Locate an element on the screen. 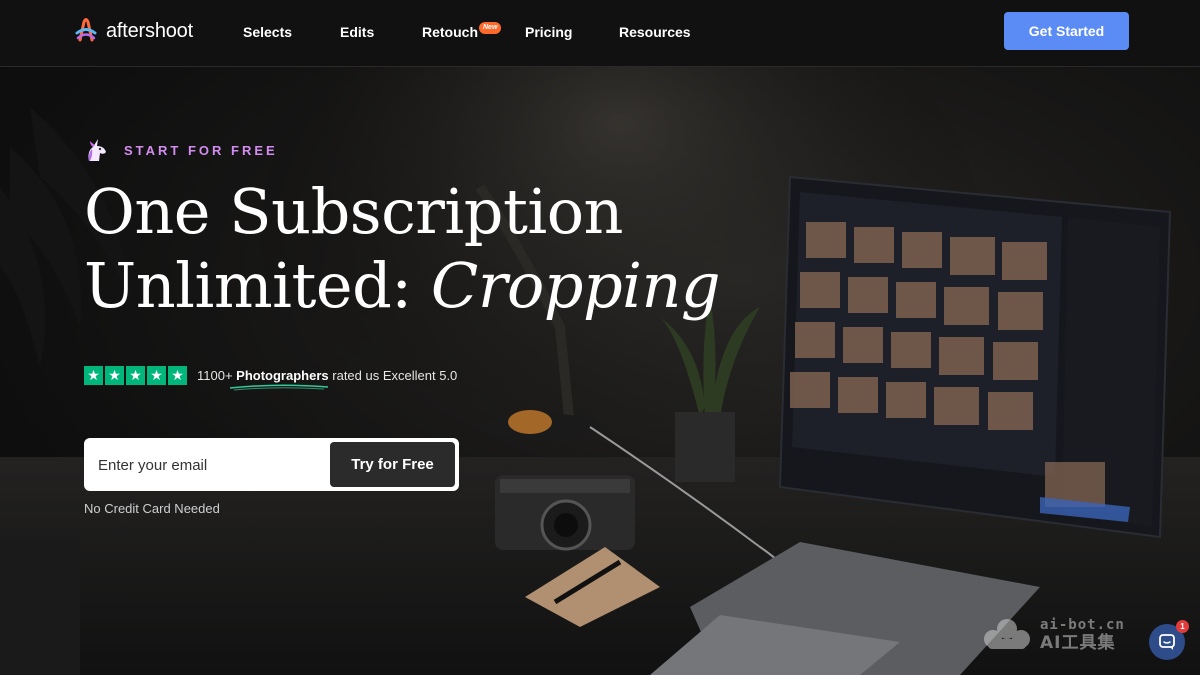  rating-suffix: rated us Excellent 5.0 is located at coordinates (395, 375).